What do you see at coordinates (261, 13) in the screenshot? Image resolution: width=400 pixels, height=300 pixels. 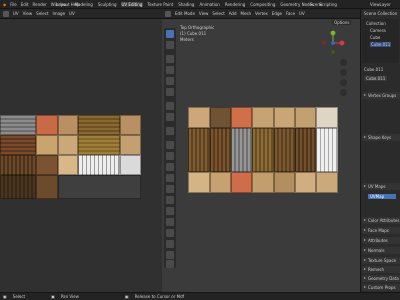 I see `vp-menu-vertex: Vertex` at bounding box center [261, 13].